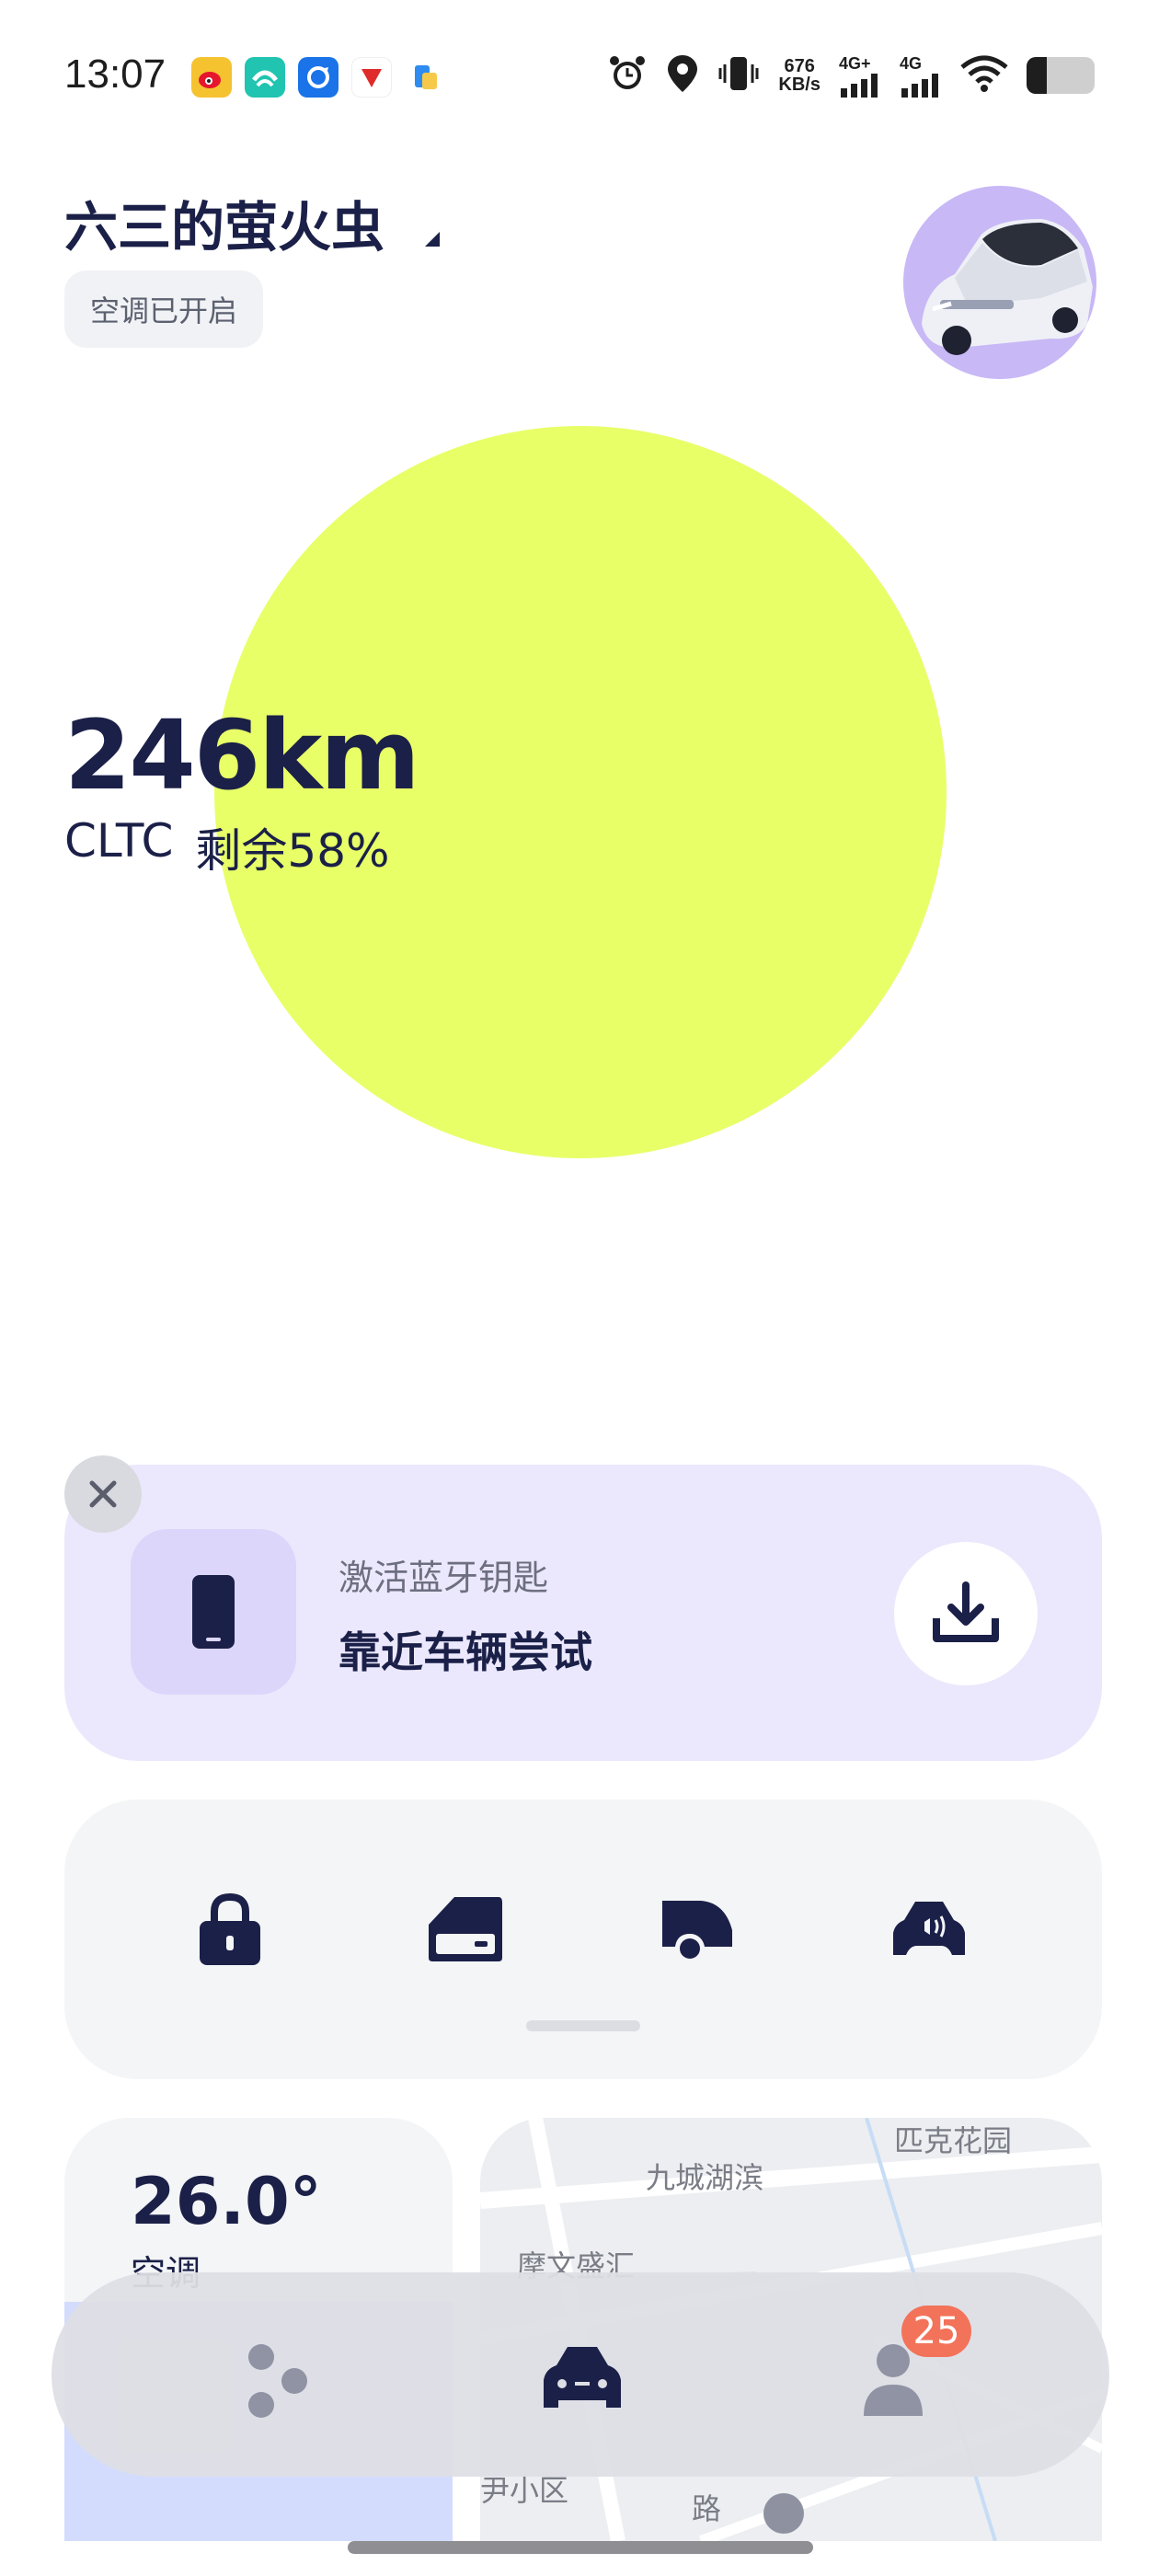 This screenshot has height=2576, width=1159. Describe the element at coordinates (292, 851) in the screenshot. I see `battery-remaining: 剩余58%` at that location.